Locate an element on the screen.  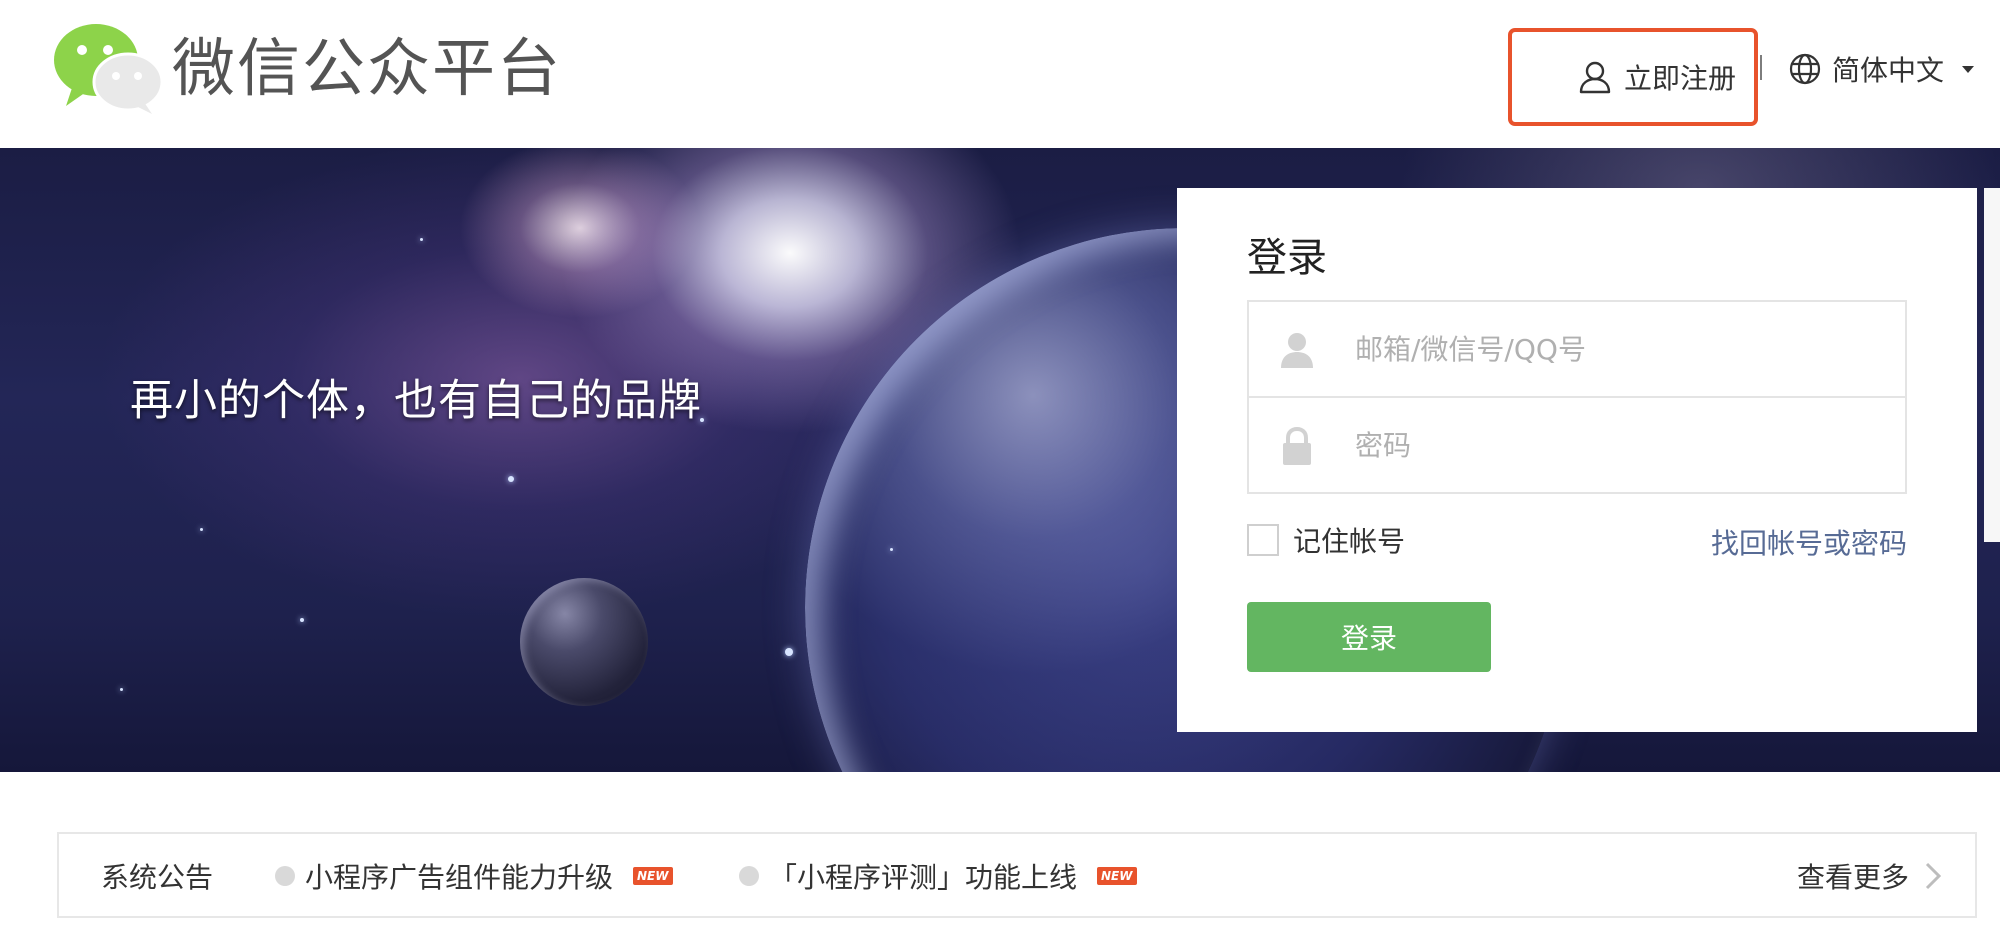
chevron-down-icon is located at coordinates (1968, 69).